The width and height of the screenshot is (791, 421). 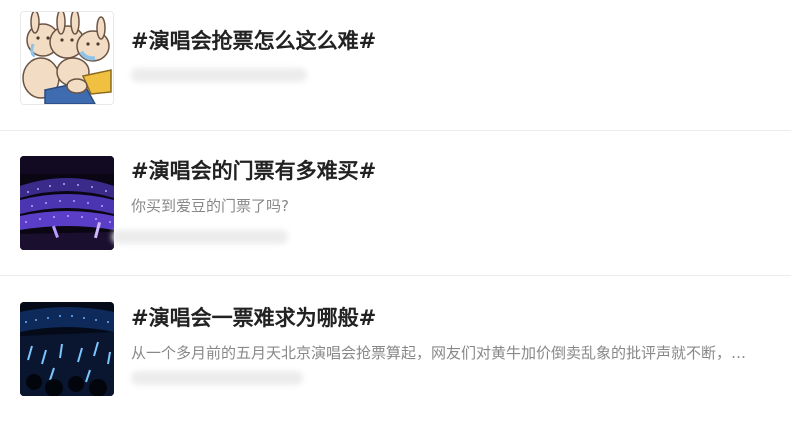 What do you see at coordinates (253, 41) in the screenshot?
I see `topic-title: #演唱会抢票怎么这么难#` at bounding box center [253, 41].